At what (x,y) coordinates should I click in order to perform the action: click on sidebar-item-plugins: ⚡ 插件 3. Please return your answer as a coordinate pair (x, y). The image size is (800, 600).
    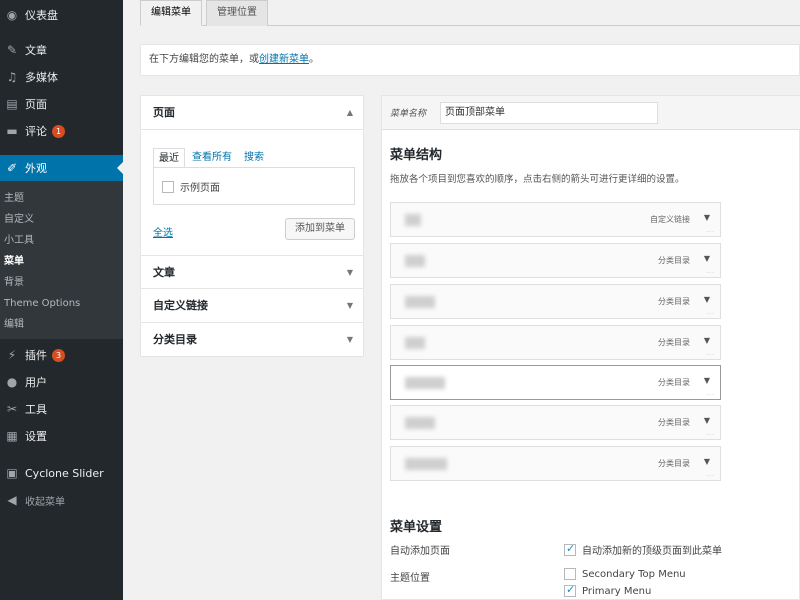
    Looking at the image, I should click on (61, 355).